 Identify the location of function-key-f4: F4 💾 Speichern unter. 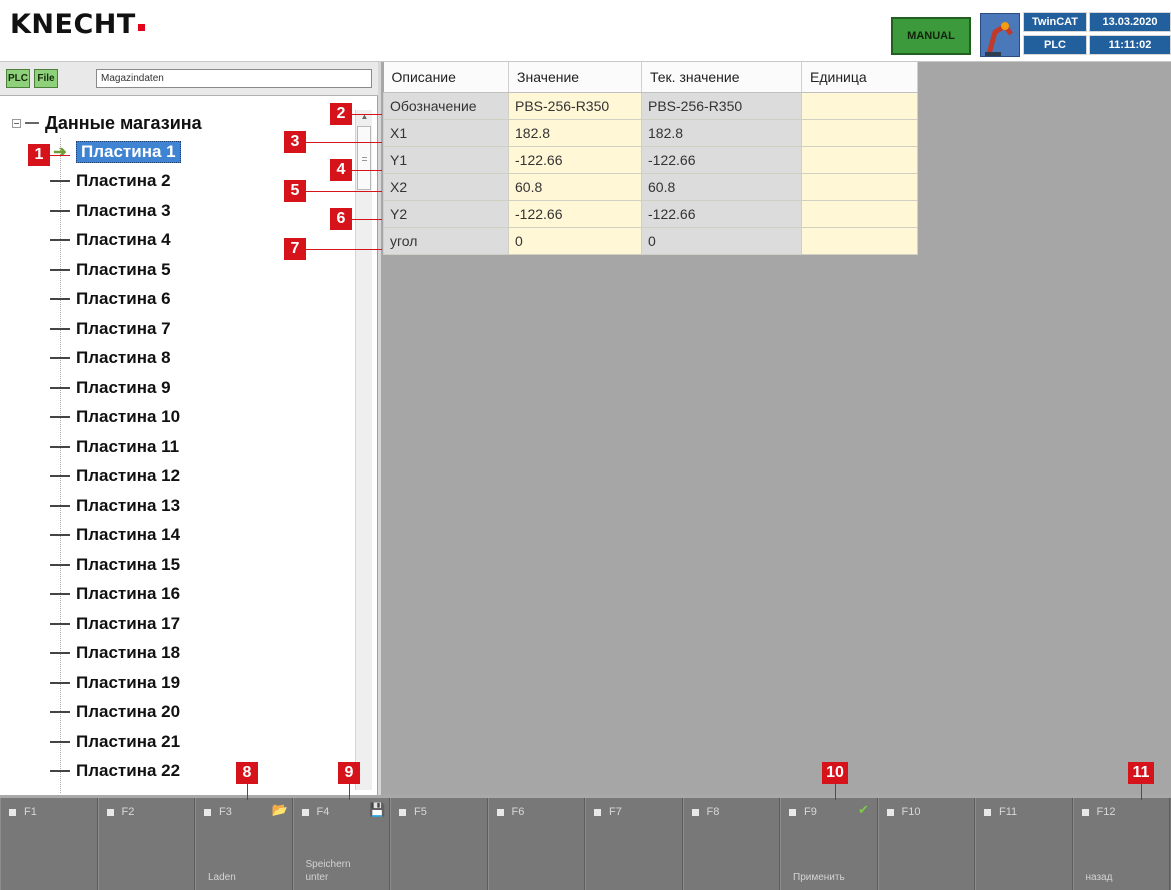
(341, 844).